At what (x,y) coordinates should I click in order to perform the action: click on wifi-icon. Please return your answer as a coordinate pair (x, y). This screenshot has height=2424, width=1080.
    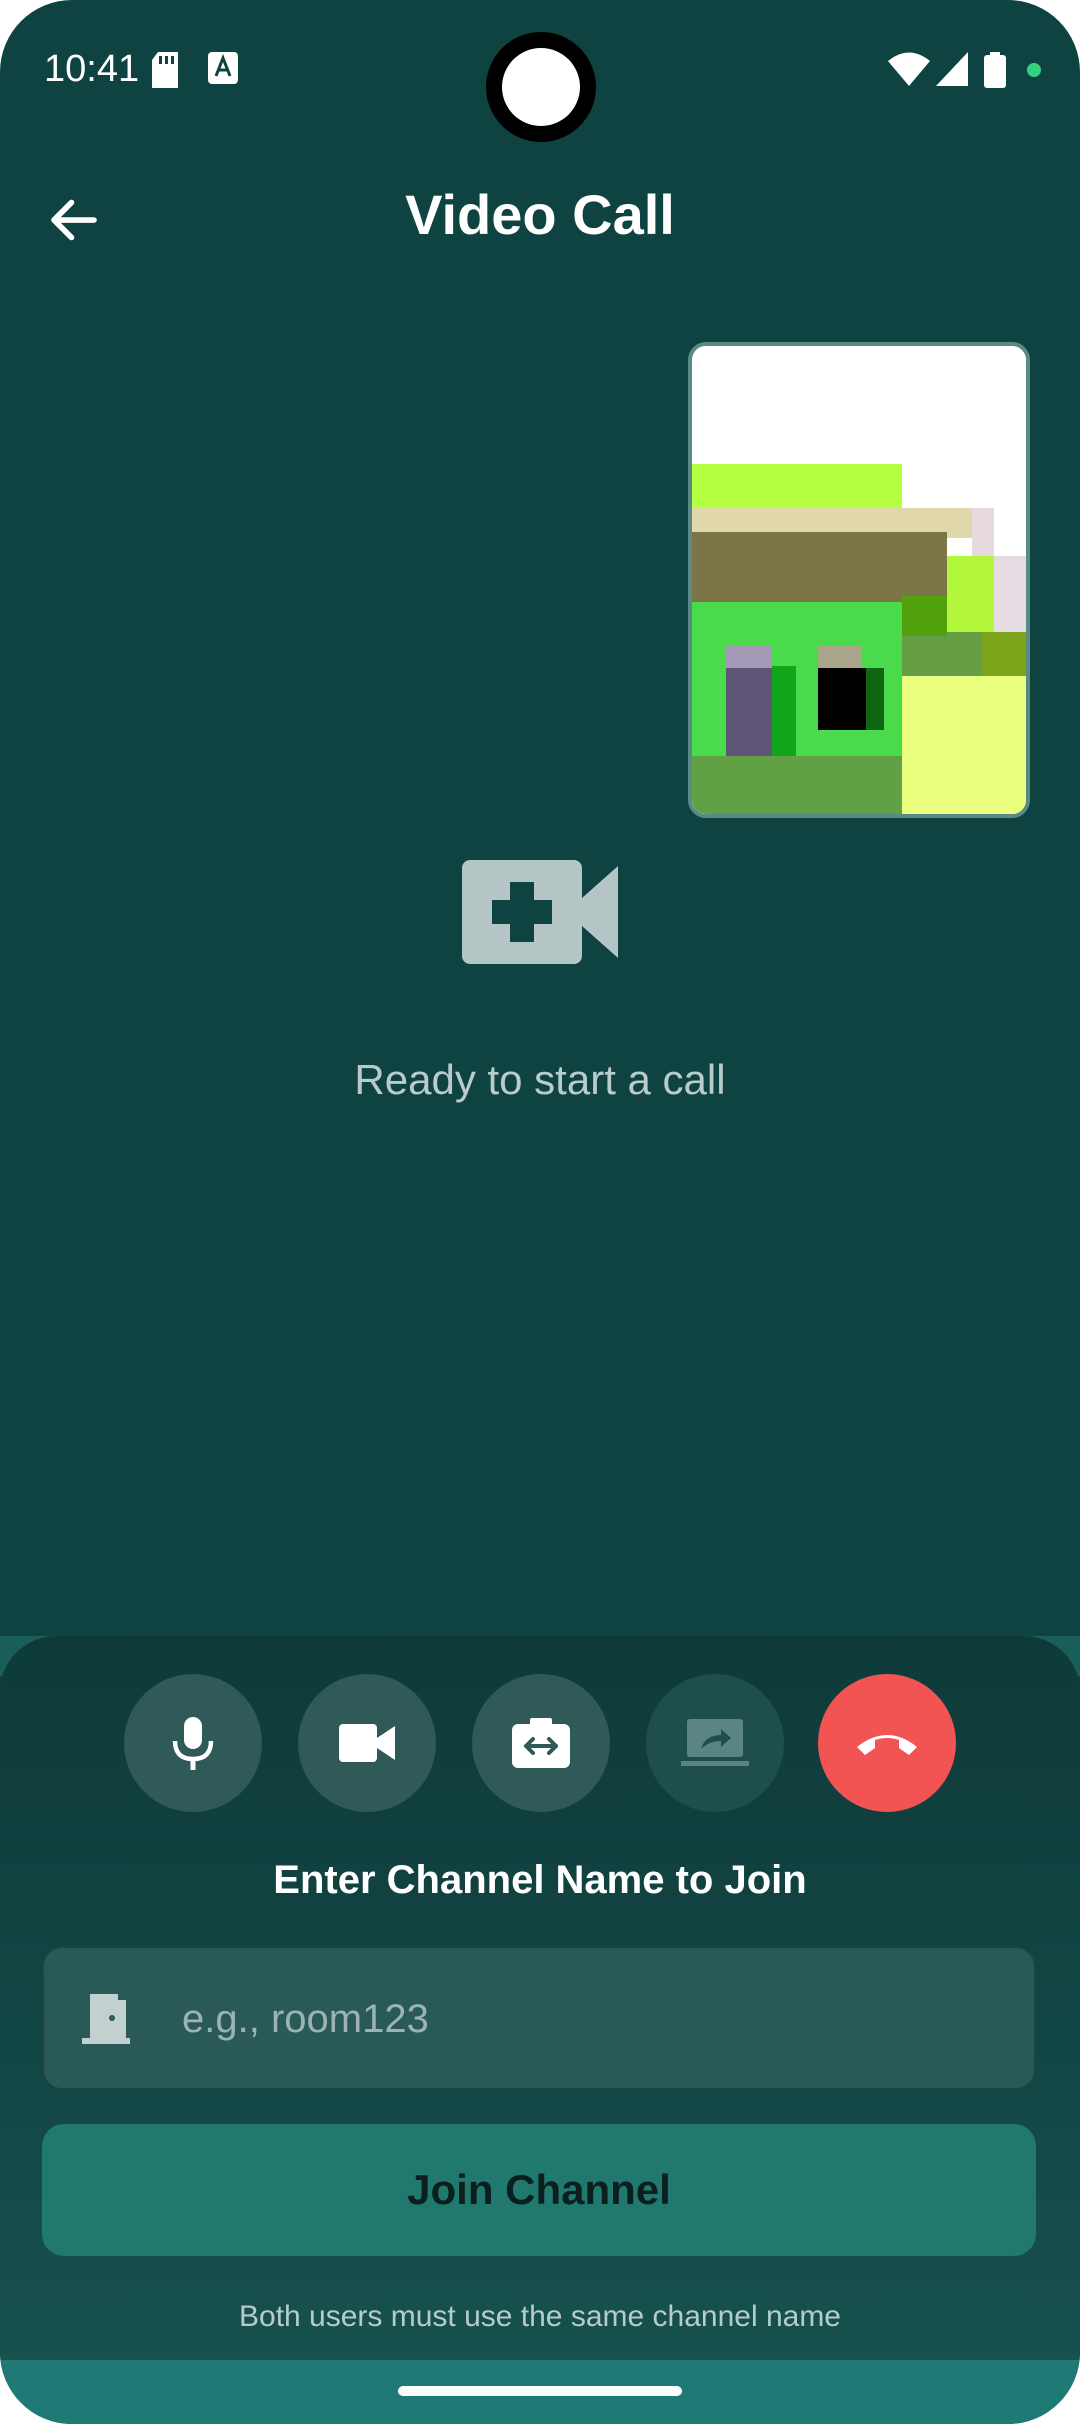
    Looking at the image, I should click on (909, 69).